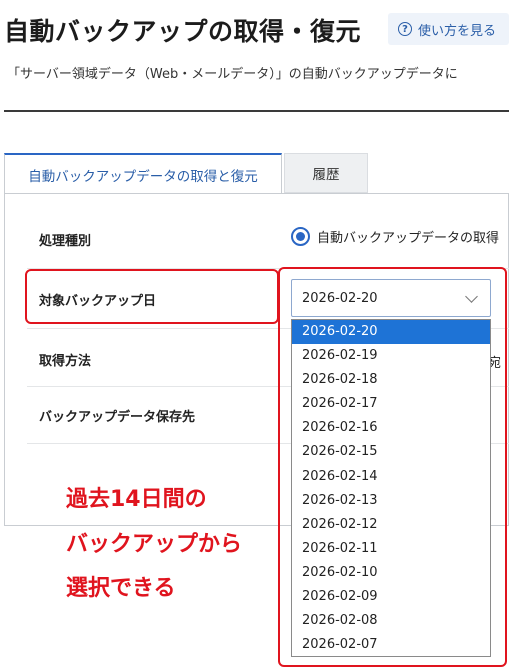  What do you see at coordinates (232, 74) in the screenshot?
I see `page-description: 「サーバー領域データ（Web・メールデータ）」の自動バックアップデータに` at bounding box center [232, 74].